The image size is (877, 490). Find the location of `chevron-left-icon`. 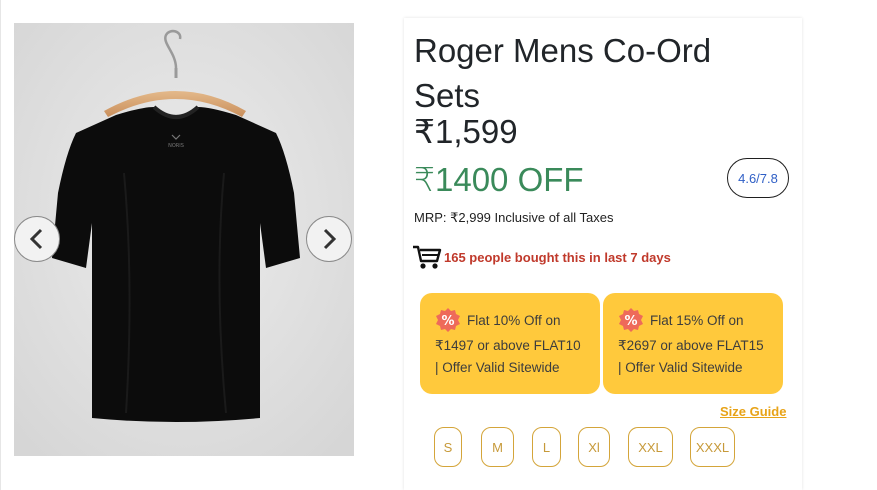

chevron-left-icon is located at coordinates (36, 239).